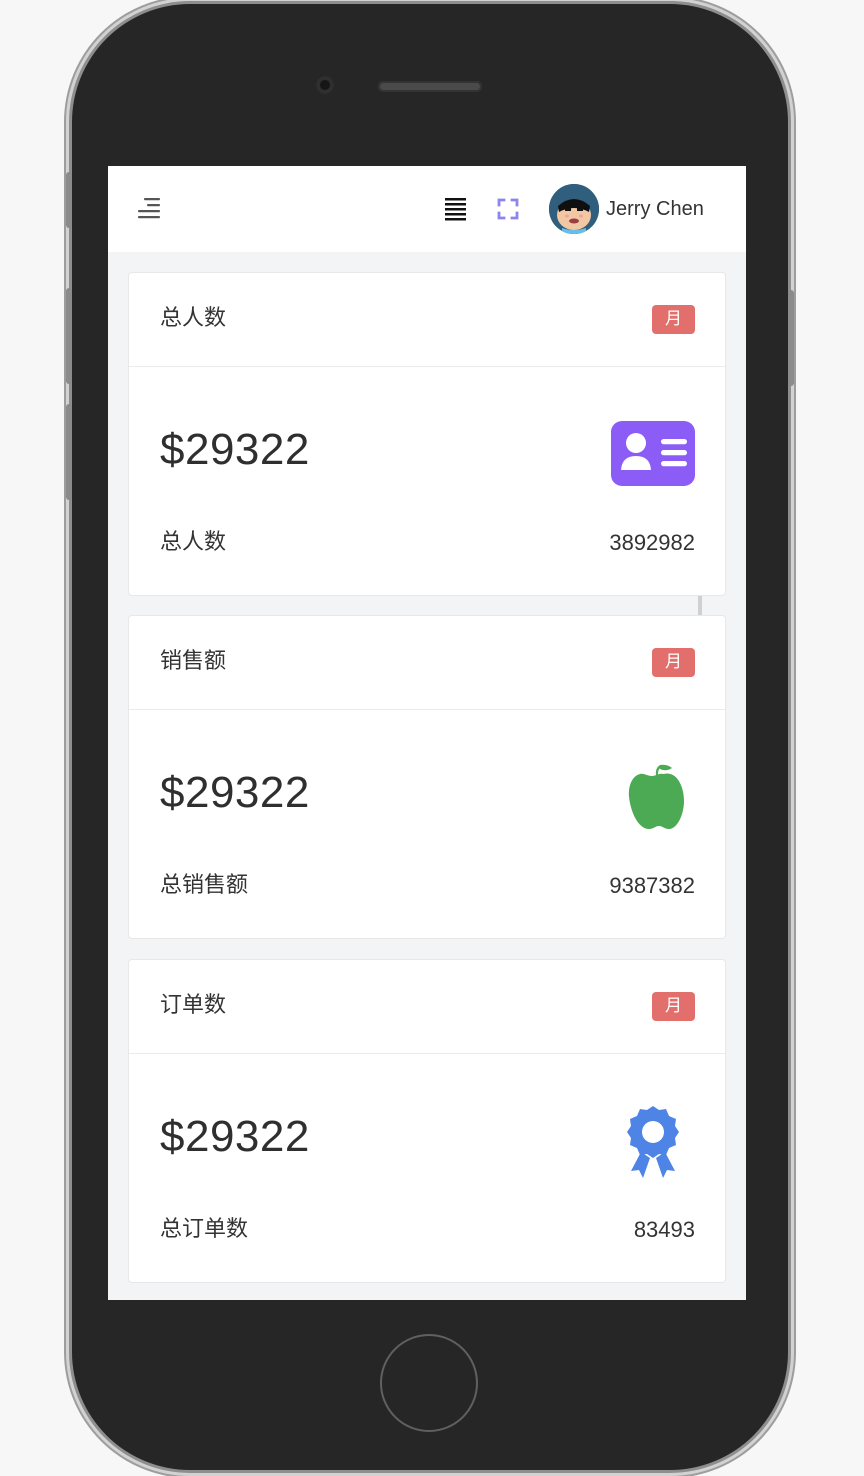 This screenshot has height=1476, width=864. What do you see at coordinates (204, 1229) in the screenshot?
I see `footer-label: 总订单数` at bounding box center [204, 1229].